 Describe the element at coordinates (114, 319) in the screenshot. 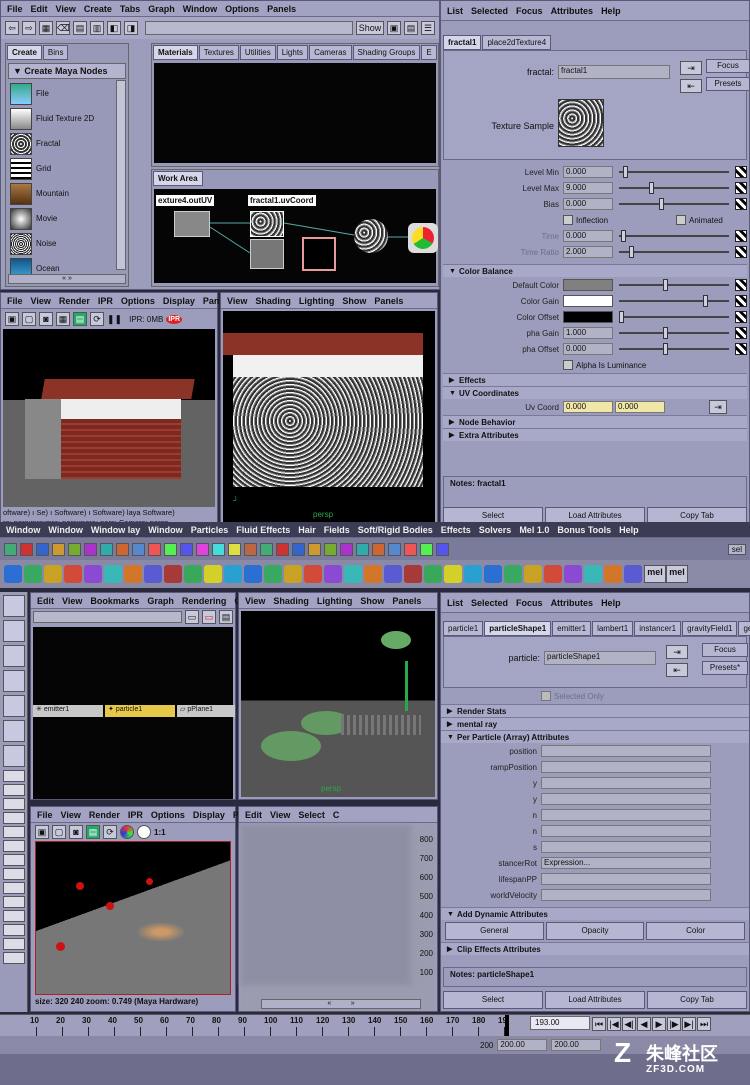

I see `pause-icon: ❚❚` at that location.